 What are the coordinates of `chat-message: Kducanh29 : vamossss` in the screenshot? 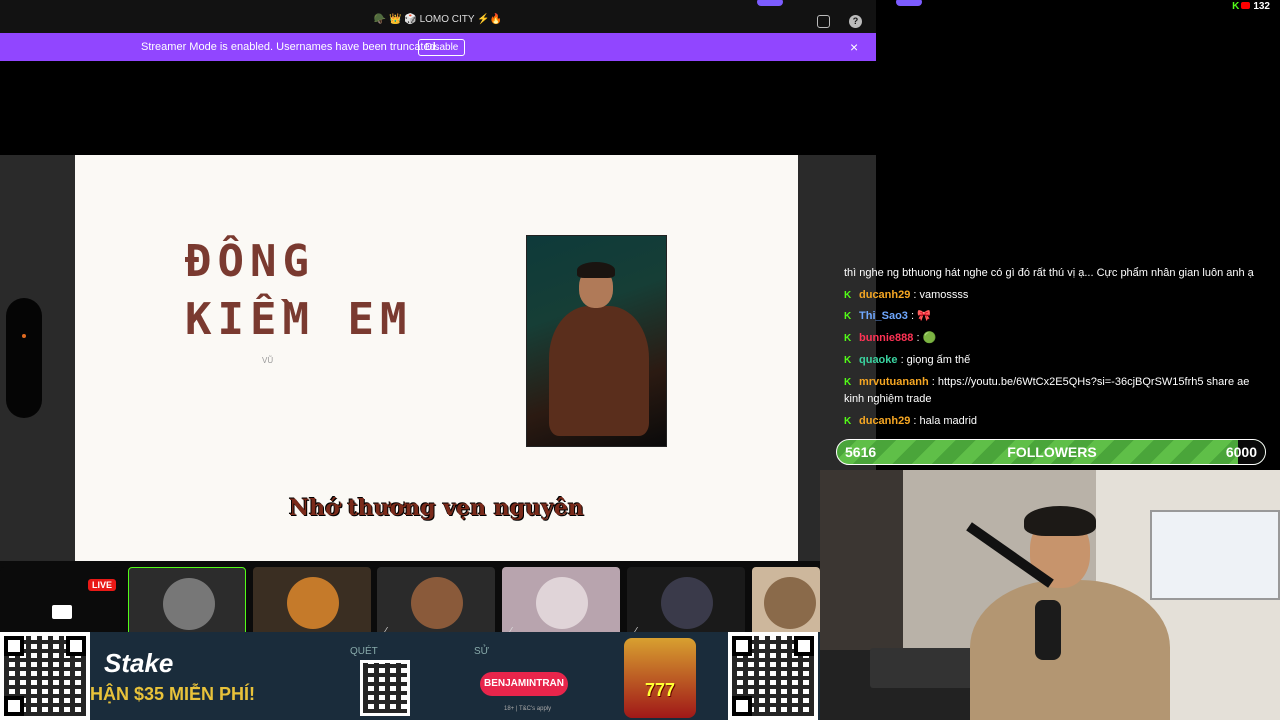 It's located at (1060, 295).